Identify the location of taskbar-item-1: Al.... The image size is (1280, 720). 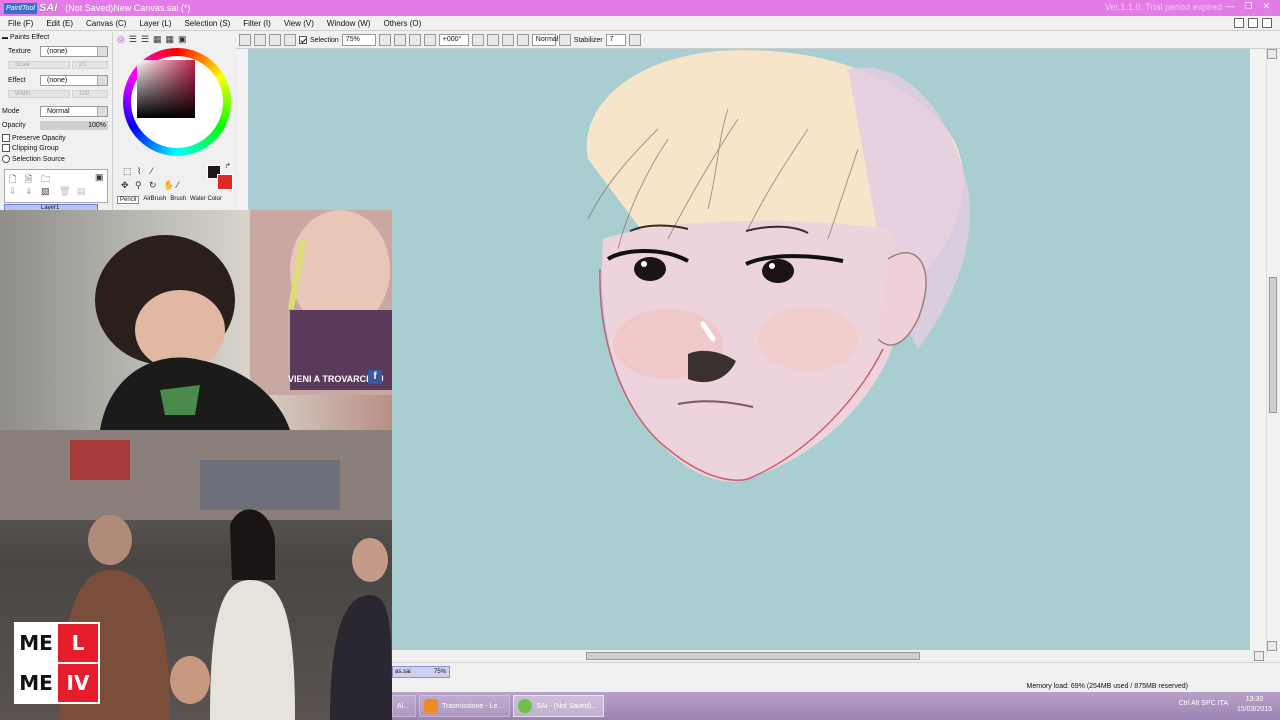
(404, 706).